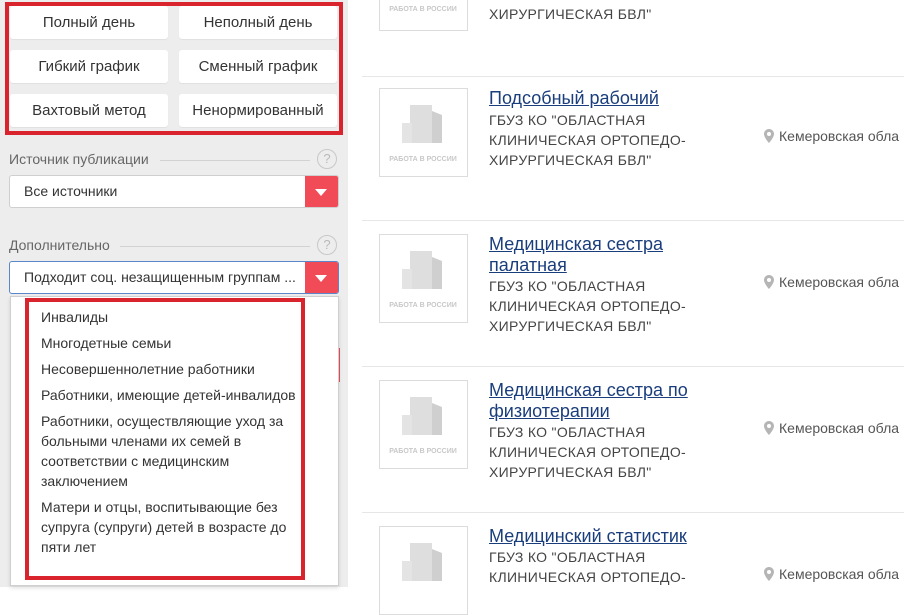 This screenshot has height=615, width=904. I want to click on schedule-highlight-frame, so click(174, 68).